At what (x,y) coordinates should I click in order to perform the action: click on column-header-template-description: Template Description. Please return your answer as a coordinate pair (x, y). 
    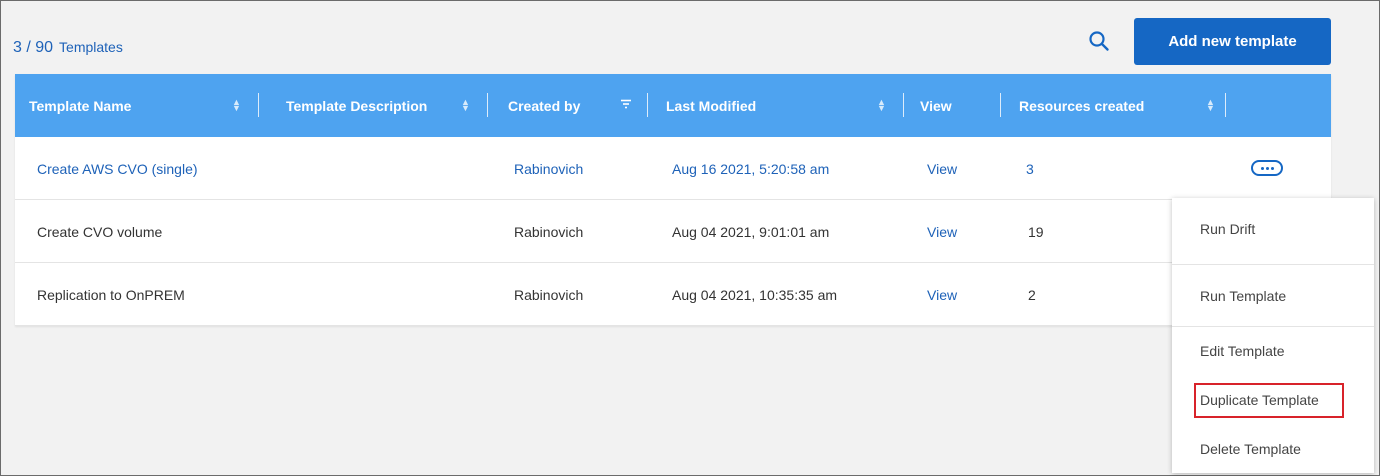
    Looking at the image, I should click on (356, 105).